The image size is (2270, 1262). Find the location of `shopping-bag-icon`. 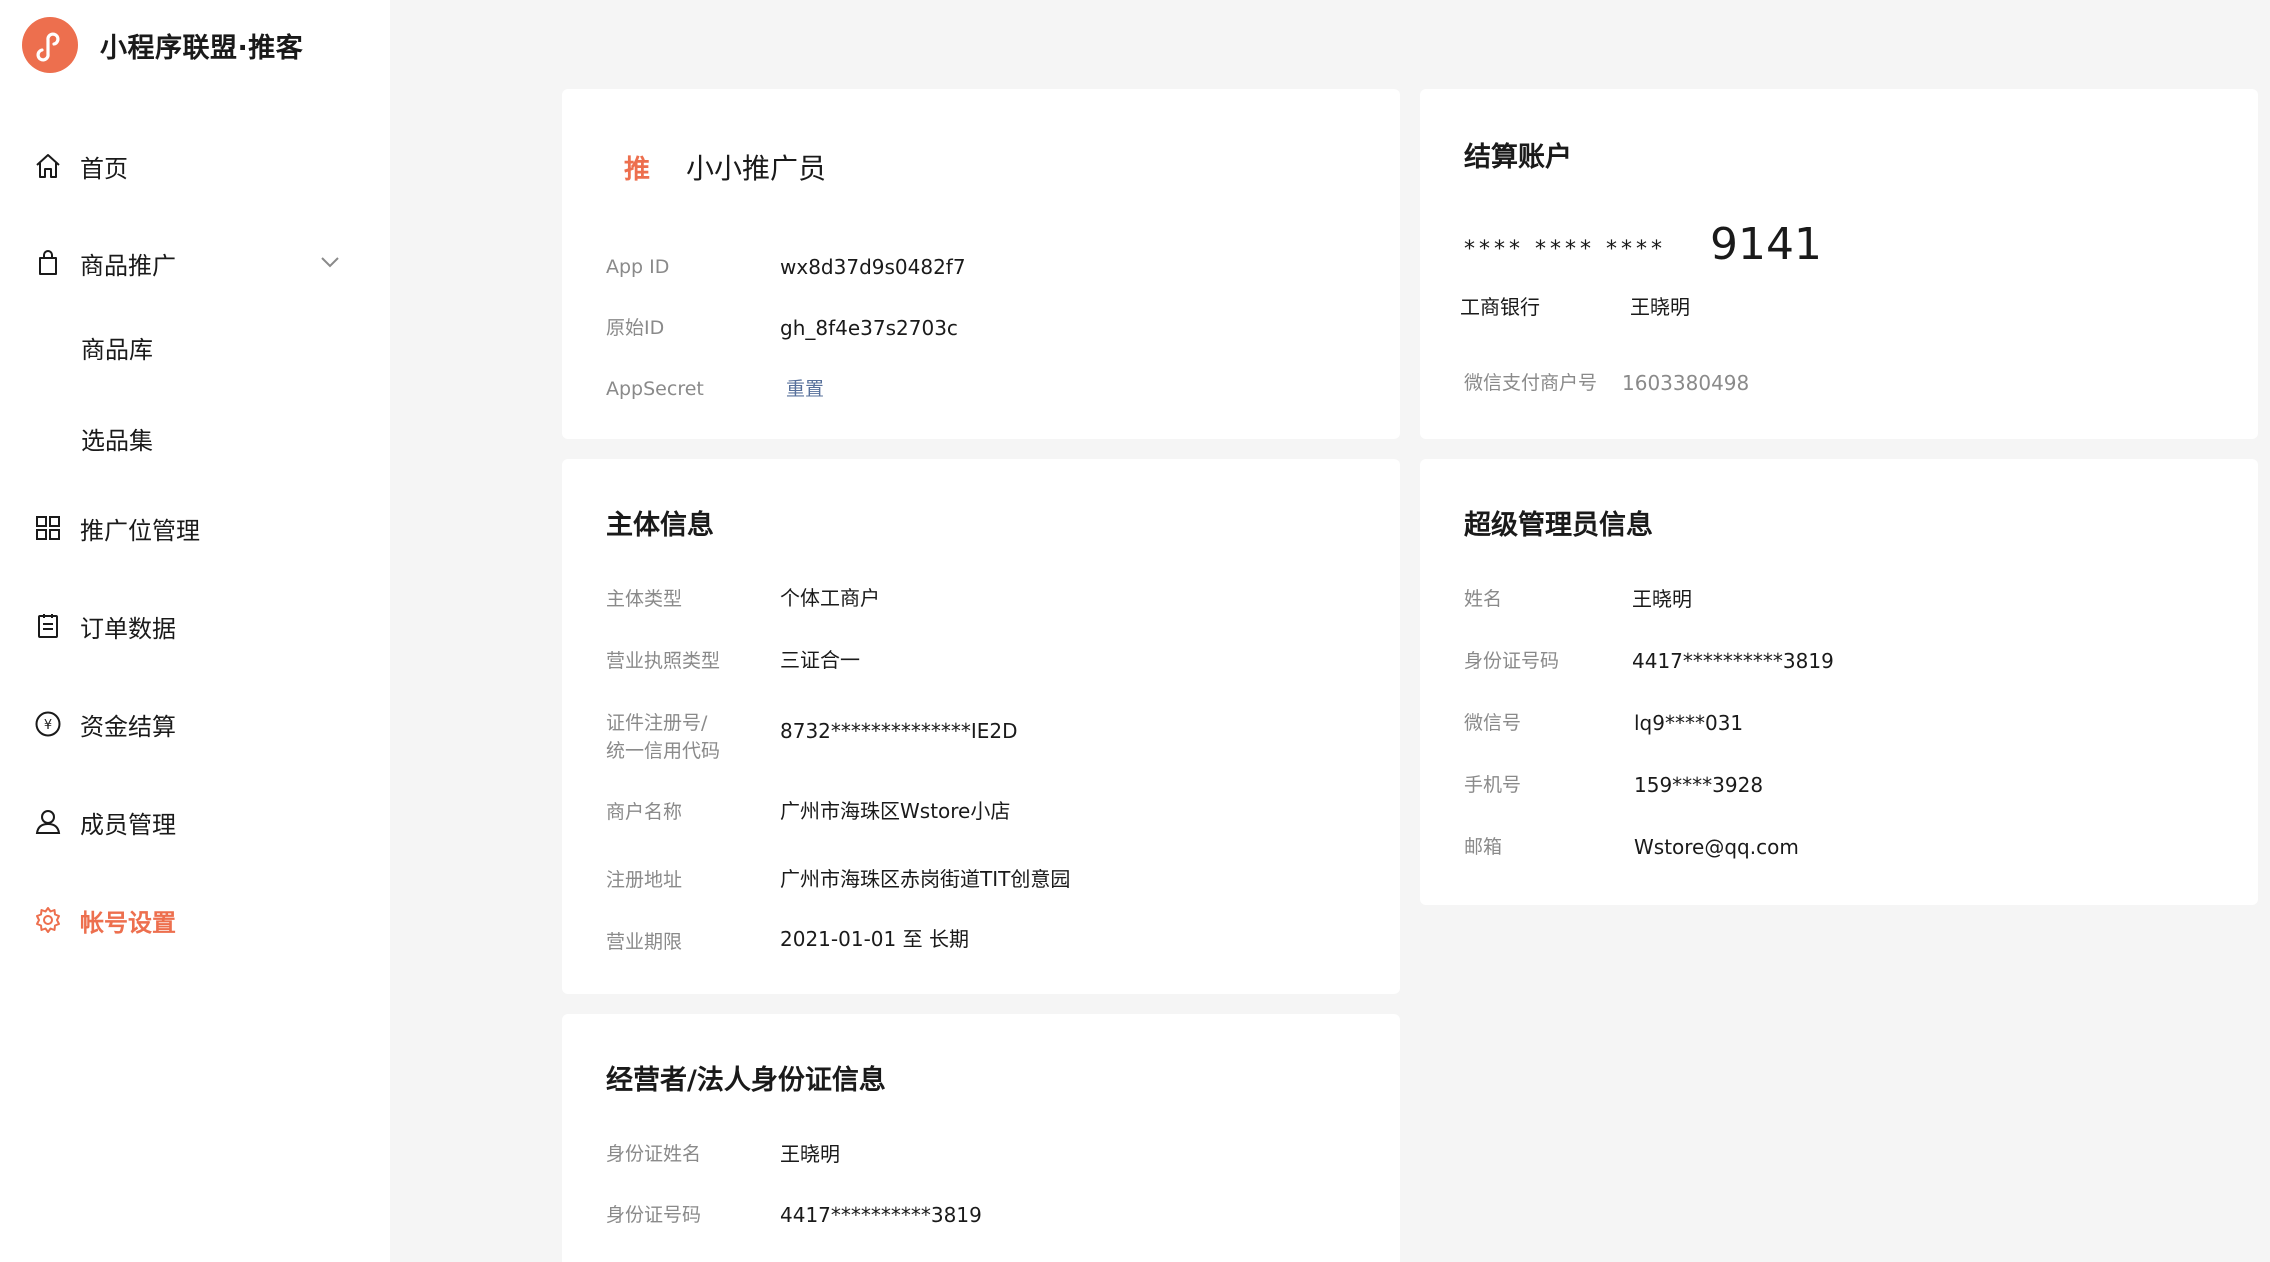

shopping-bag-icon is located at coordinates (48, 263).